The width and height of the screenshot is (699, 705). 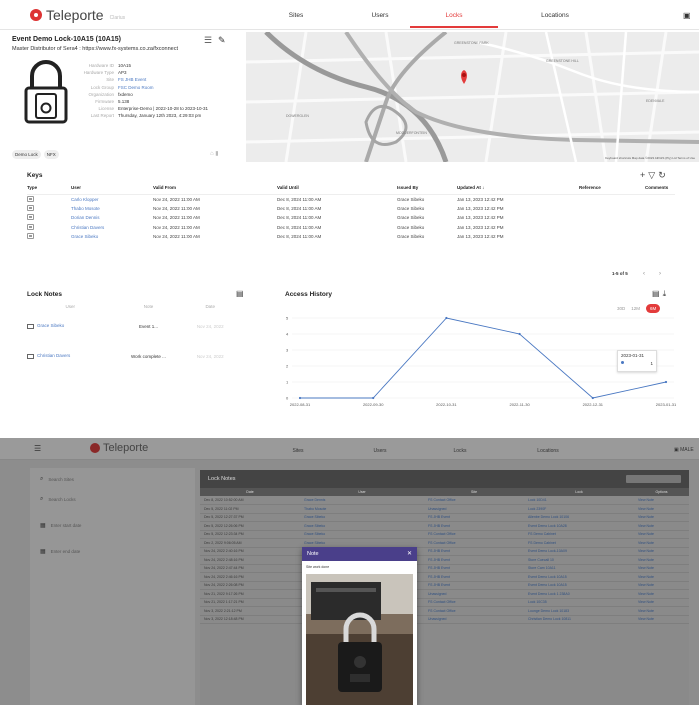 I want to click on col-reference: Reference, so click(x=612, y=188).